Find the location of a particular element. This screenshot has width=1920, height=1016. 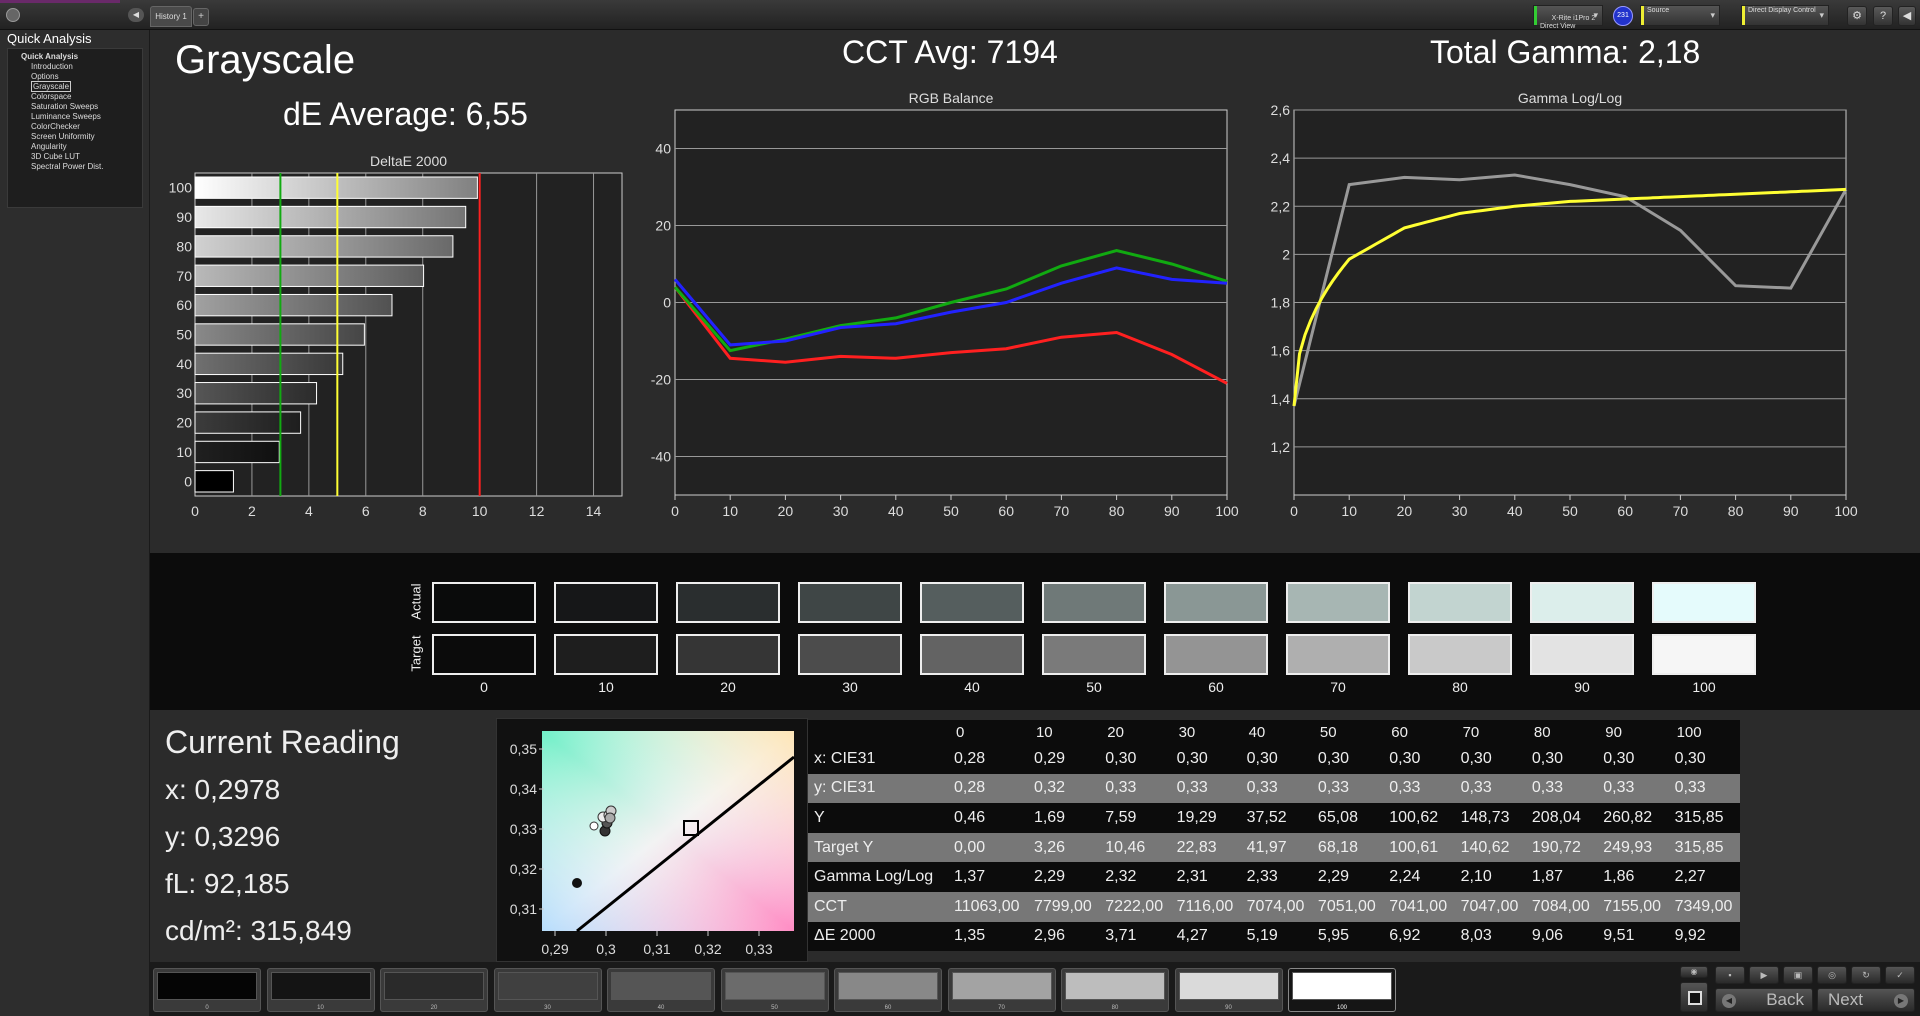

sidebar-item-spectral-power: Spectral Power Dist. is located at coordinates (75, 167).